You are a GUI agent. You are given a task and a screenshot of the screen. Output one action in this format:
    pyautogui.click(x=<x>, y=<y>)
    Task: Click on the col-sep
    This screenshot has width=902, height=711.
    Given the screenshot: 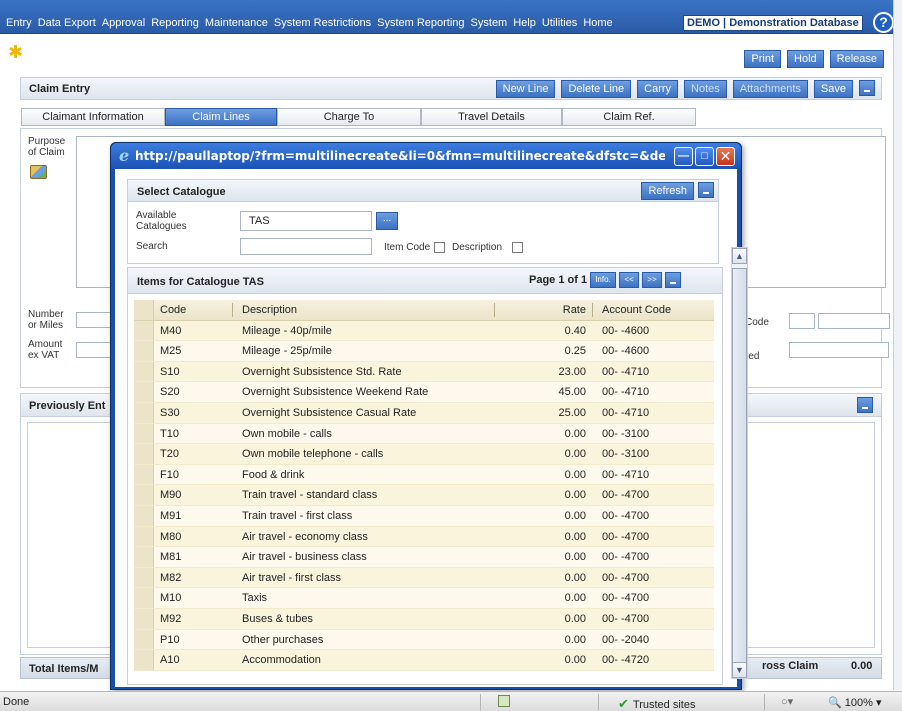 What is the action you would take?
    pyautogui.click(x=592, y=310)
    